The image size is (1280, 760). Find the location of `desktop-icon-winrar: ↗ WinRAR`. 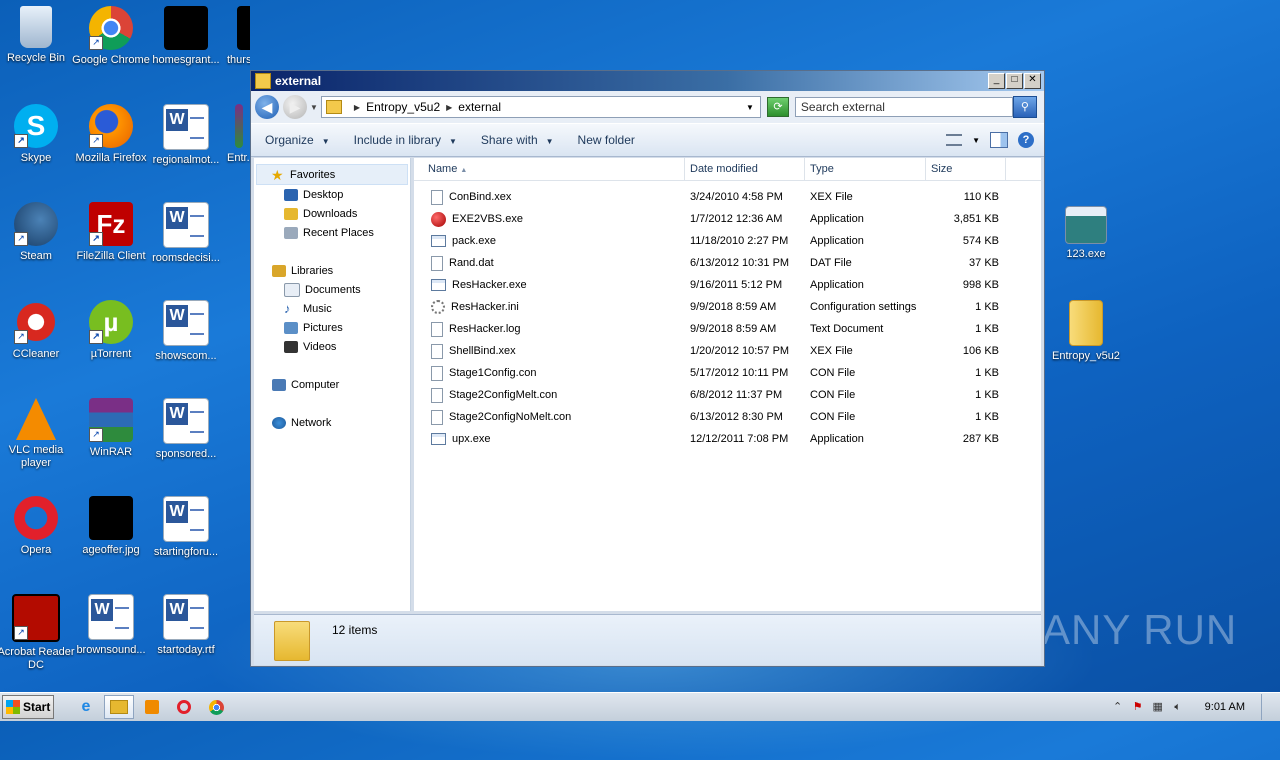

desktop-icon-winrar: ↗ WinRAR is located at coordinates (111, 428).